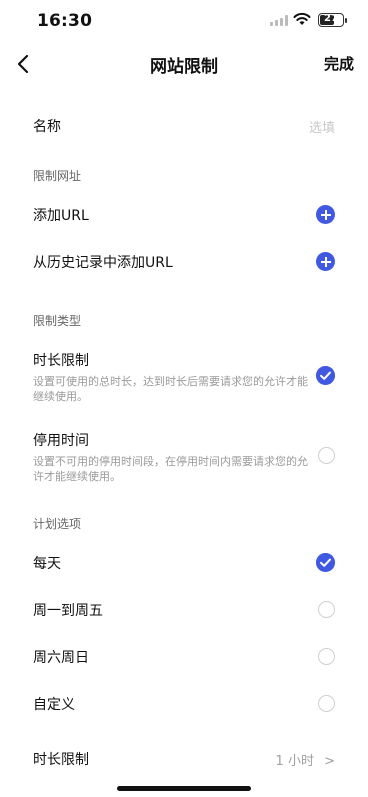  What do you see at coordinates (61, 441) in the screenshot?
I see `downtime-label: 停用时间` at bounding box center [61, 441].